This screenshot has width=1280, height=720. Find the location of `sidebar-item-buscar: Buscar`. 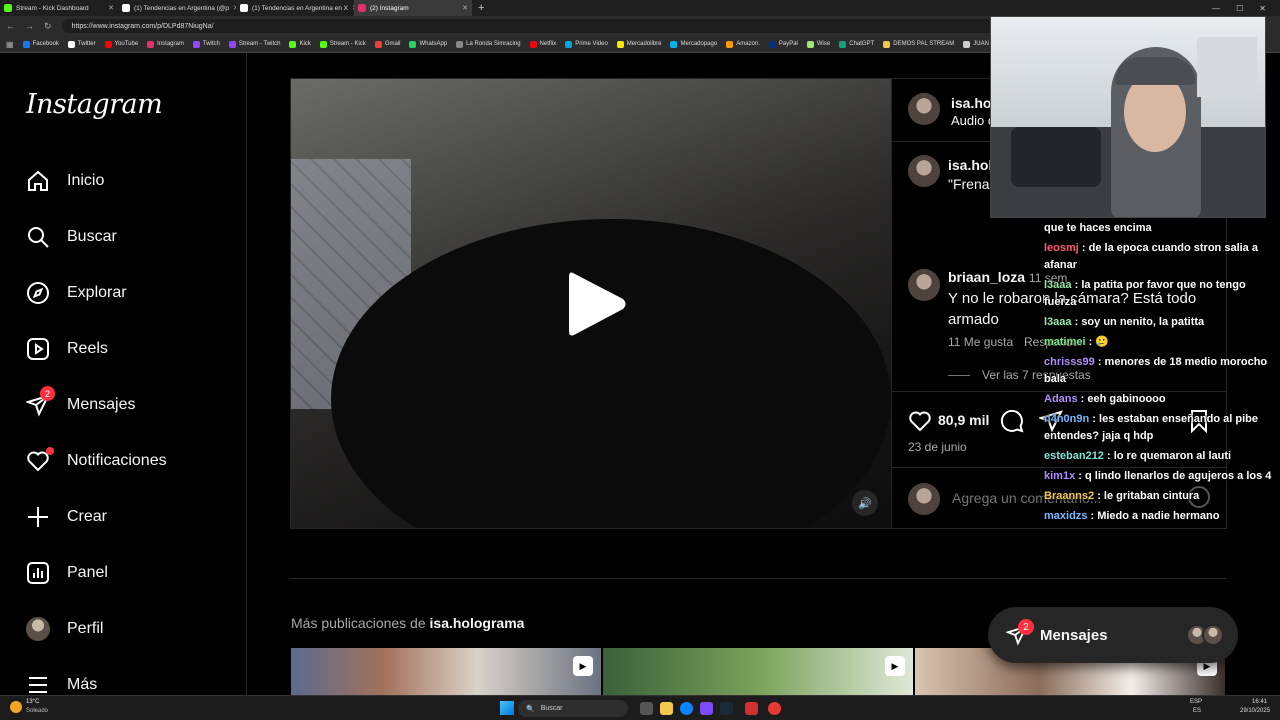

sidebar-item-buscar: Buscar is located at coordinates (71, 237).